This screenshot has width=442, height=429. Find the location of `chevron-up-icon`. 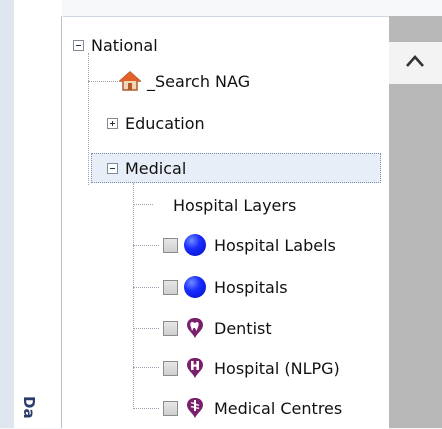

chevron-up-icon is located at coordinates (415, 61).